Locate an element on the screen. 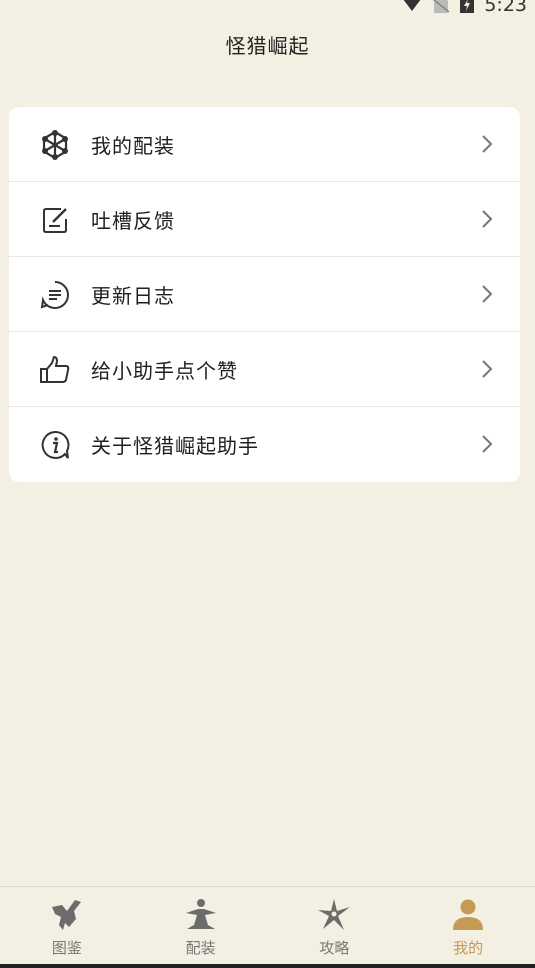  status-bar: 5:23 is located at coordinates (267, 8).